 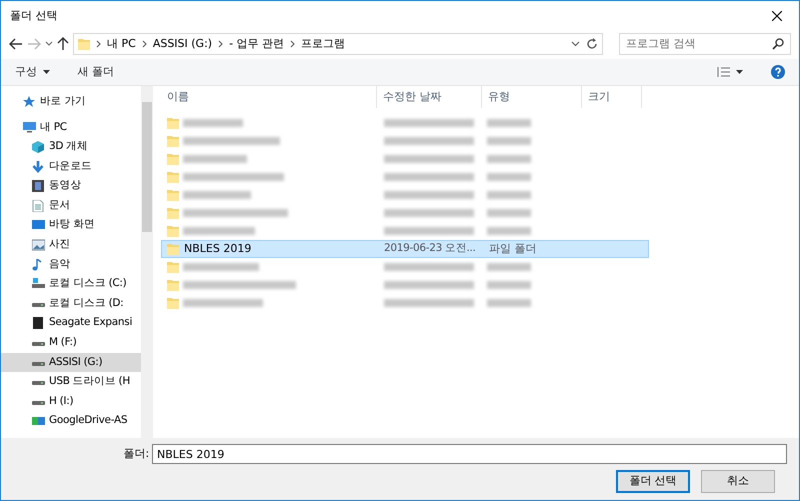 I want to click on column-header: 크기, so click(x=612, y=97).